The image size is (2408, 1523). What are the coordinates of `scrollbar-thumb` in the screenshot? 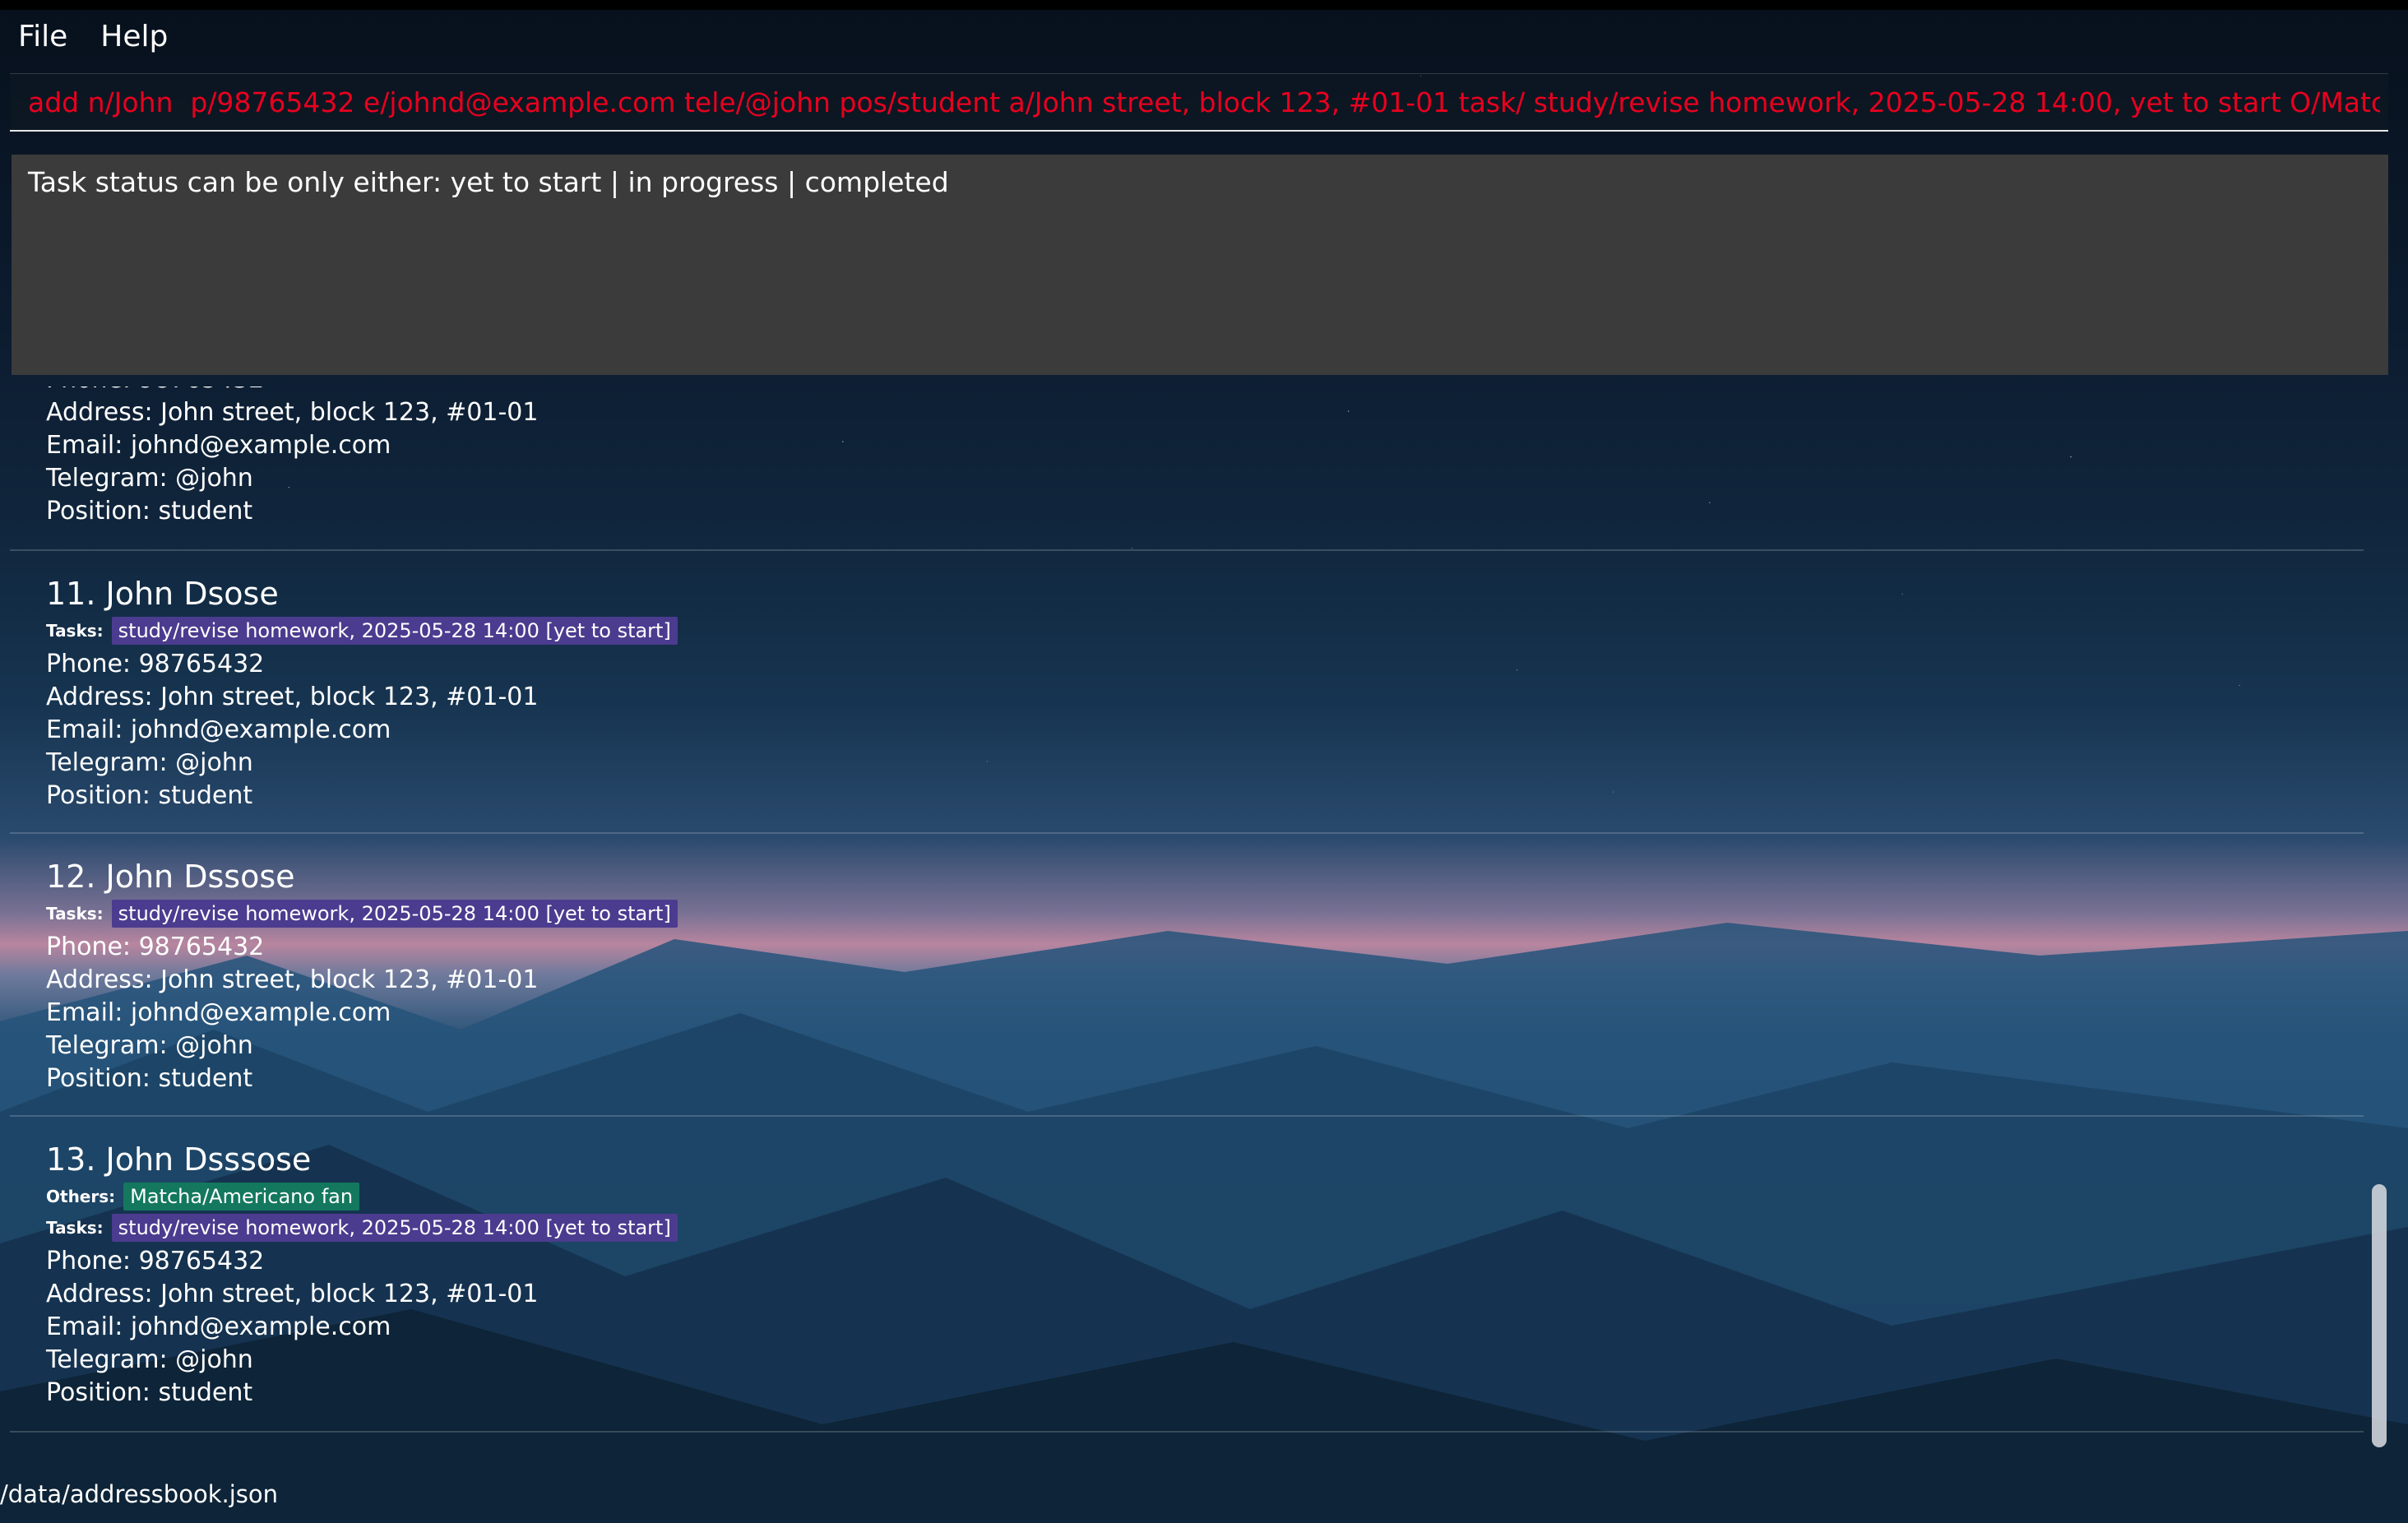 It's located at (2379, 1315).